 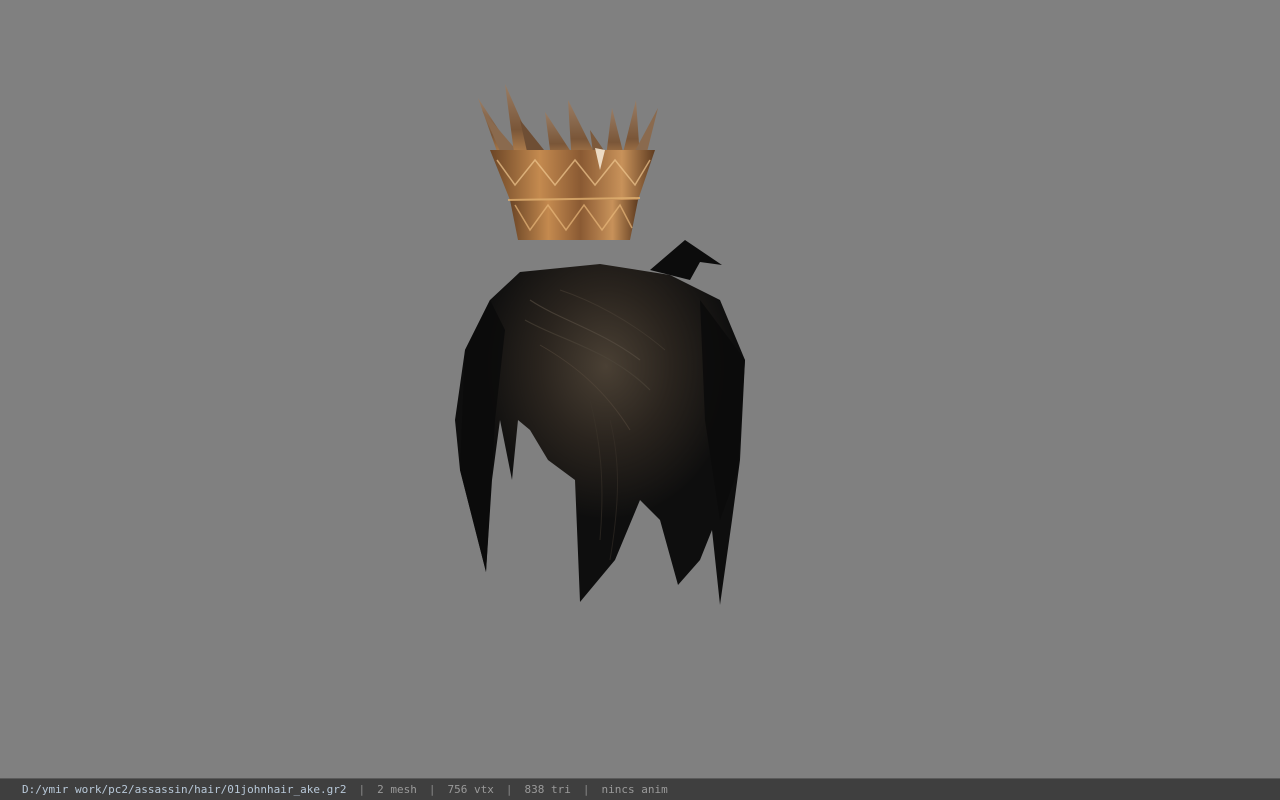 What do you see at coordinates (568, 162) in the screenshot?
I see `crown-mesh` at bounding box center [568, 162].